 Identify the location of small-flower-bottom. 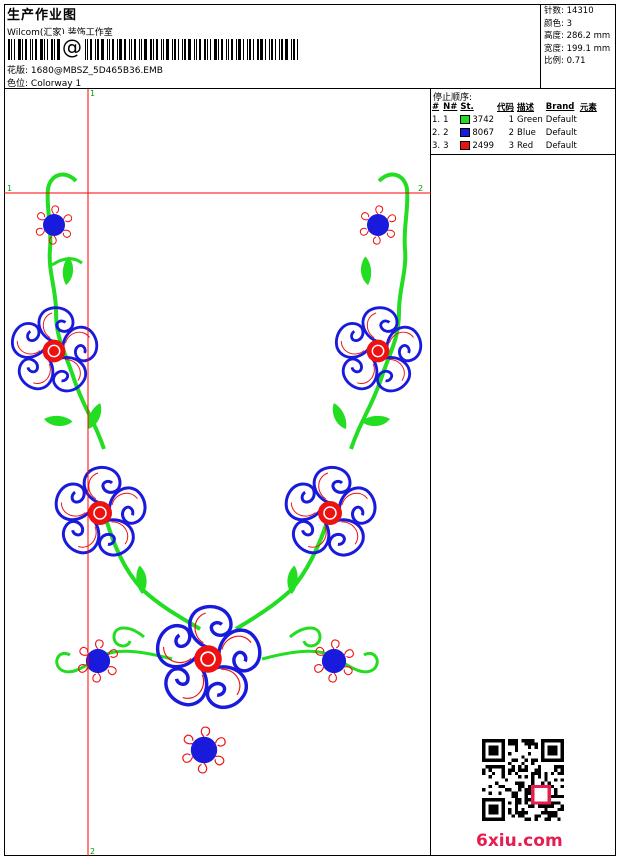
(204, 750).